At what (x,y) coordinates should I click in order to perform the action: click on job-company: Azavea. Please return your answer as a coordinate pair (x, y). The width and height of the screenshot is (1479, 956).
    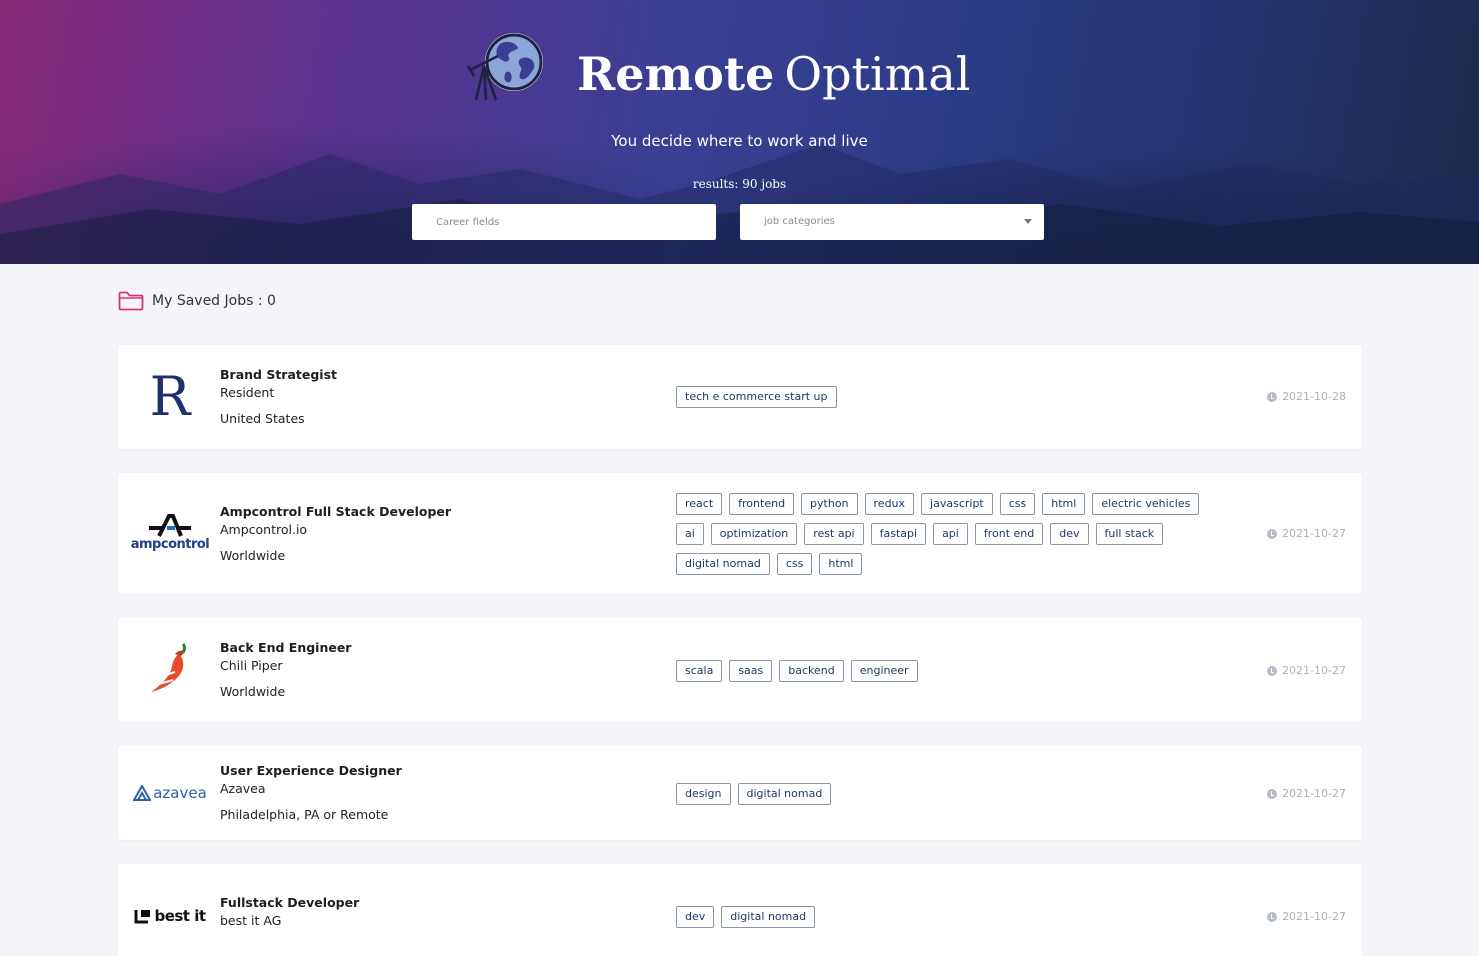
    Looking at the image, I should click on (243, 788).